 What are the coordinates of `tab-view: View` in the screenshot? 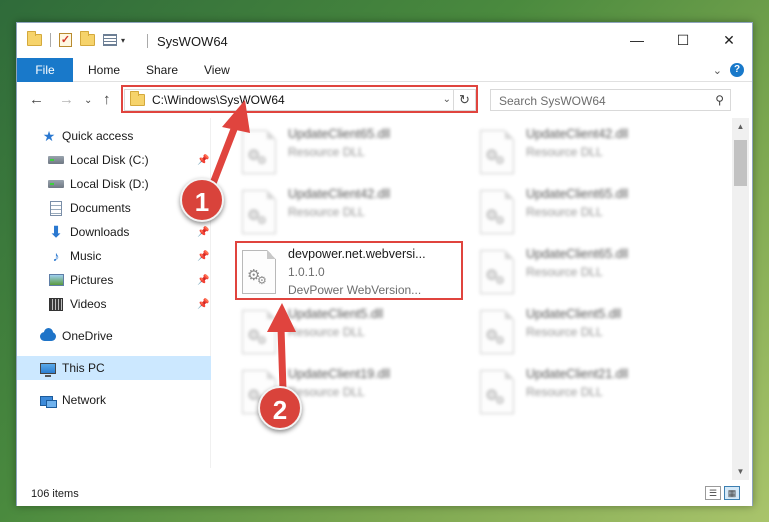 It's located at (217, 70).